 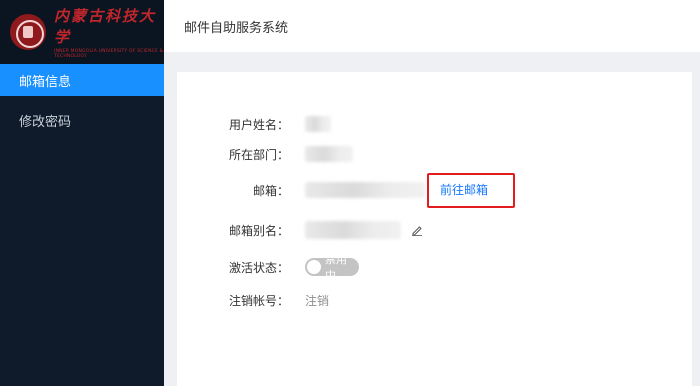 I want to click on sidebar-item-change-password: 修改密码, so click(x=82, y=120).